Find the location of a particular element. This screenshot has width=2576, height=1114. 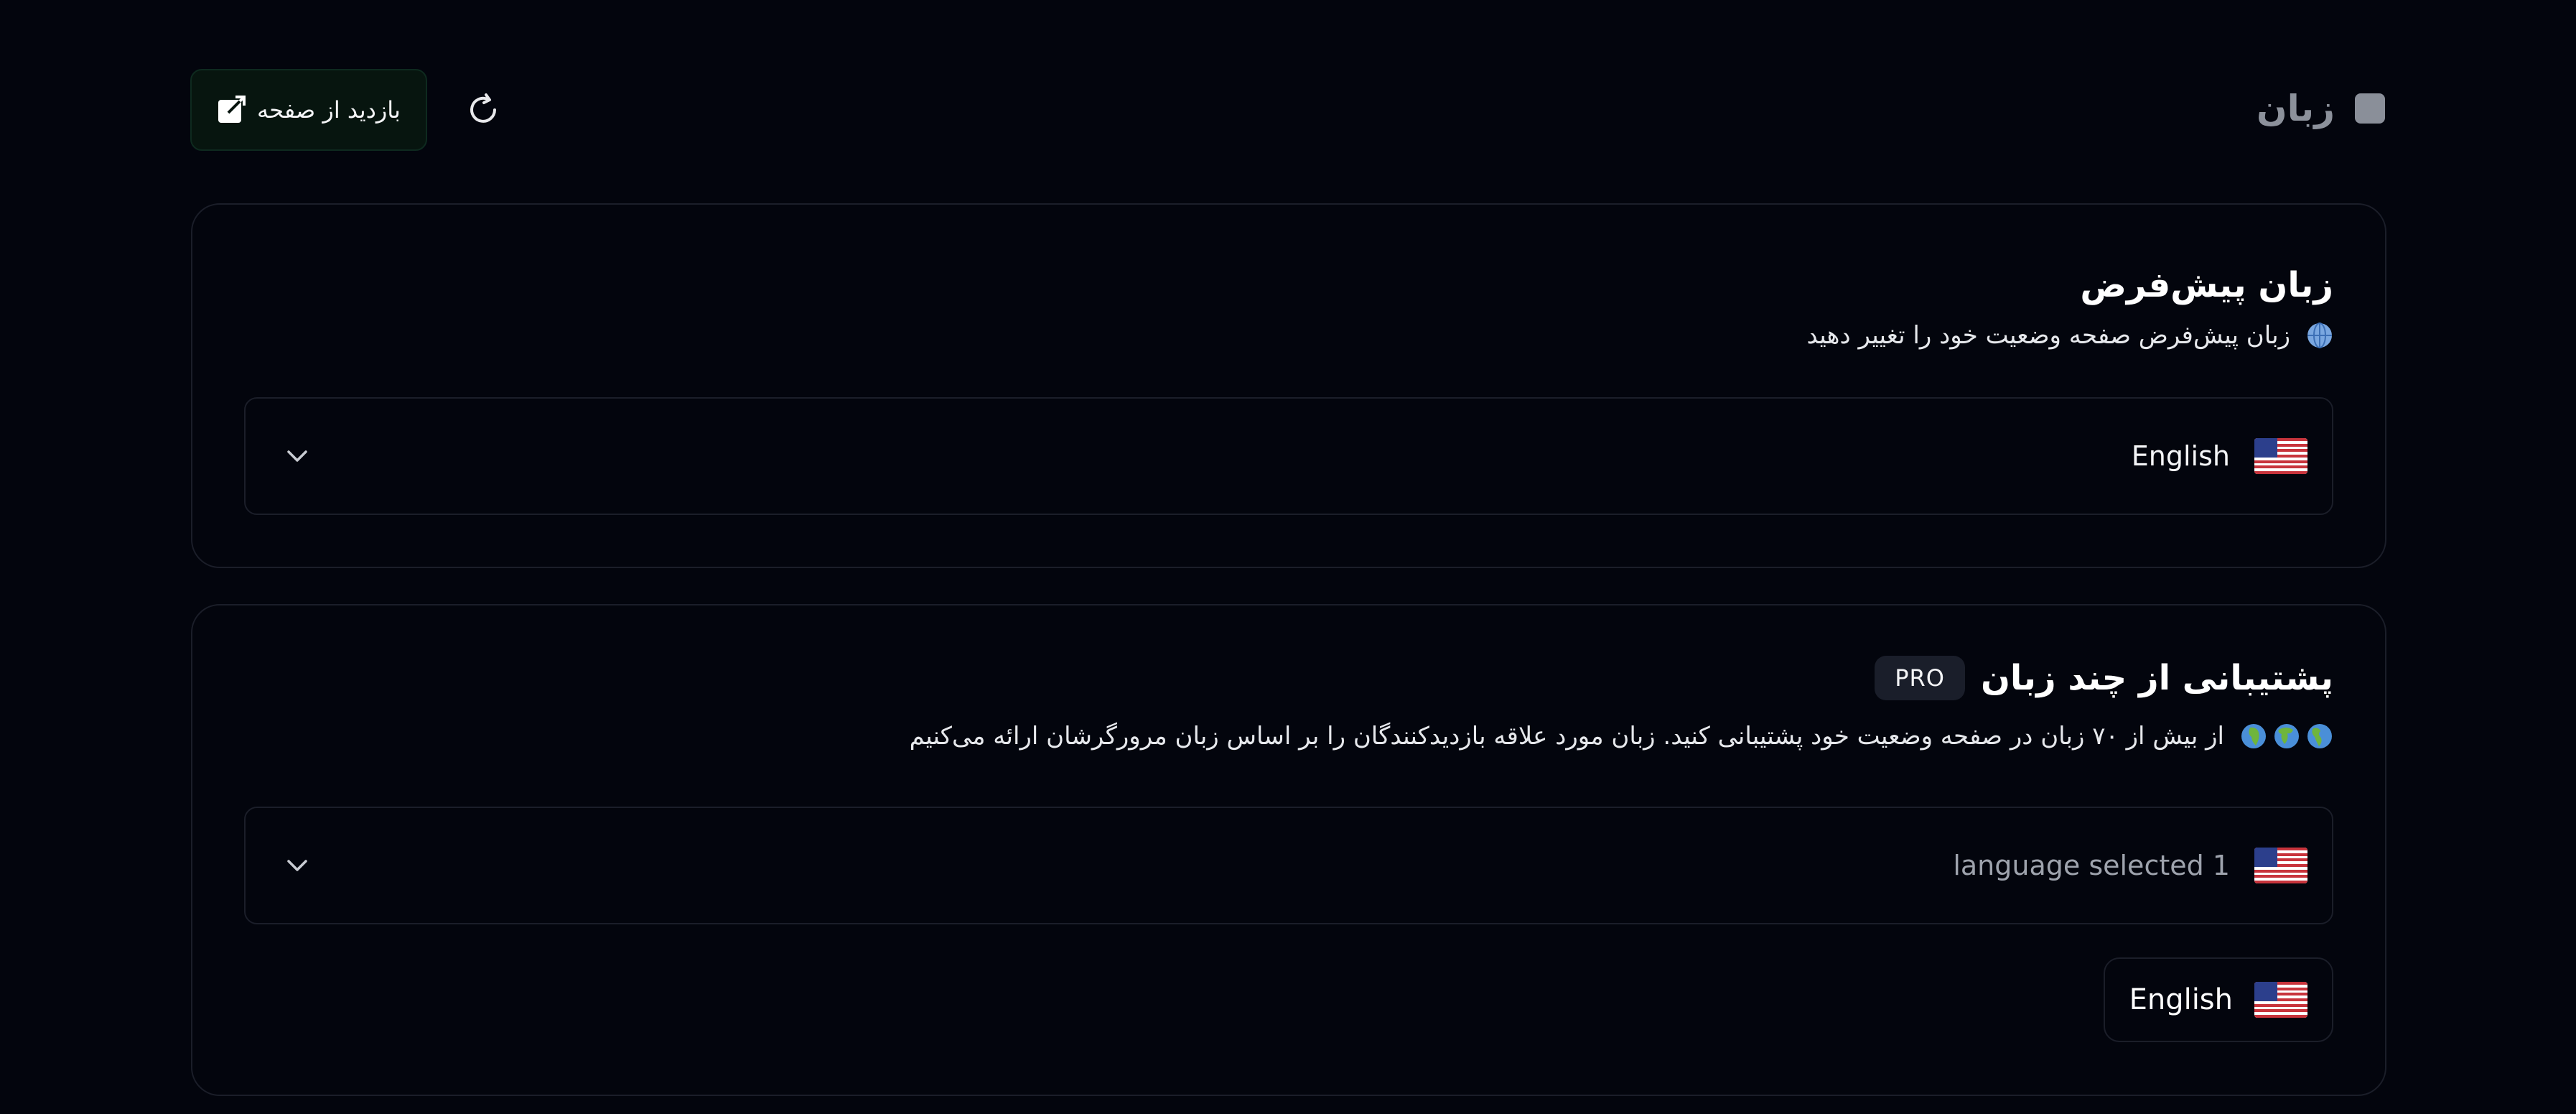

globe-meridians-icon is located at coordinates (2319, 335).